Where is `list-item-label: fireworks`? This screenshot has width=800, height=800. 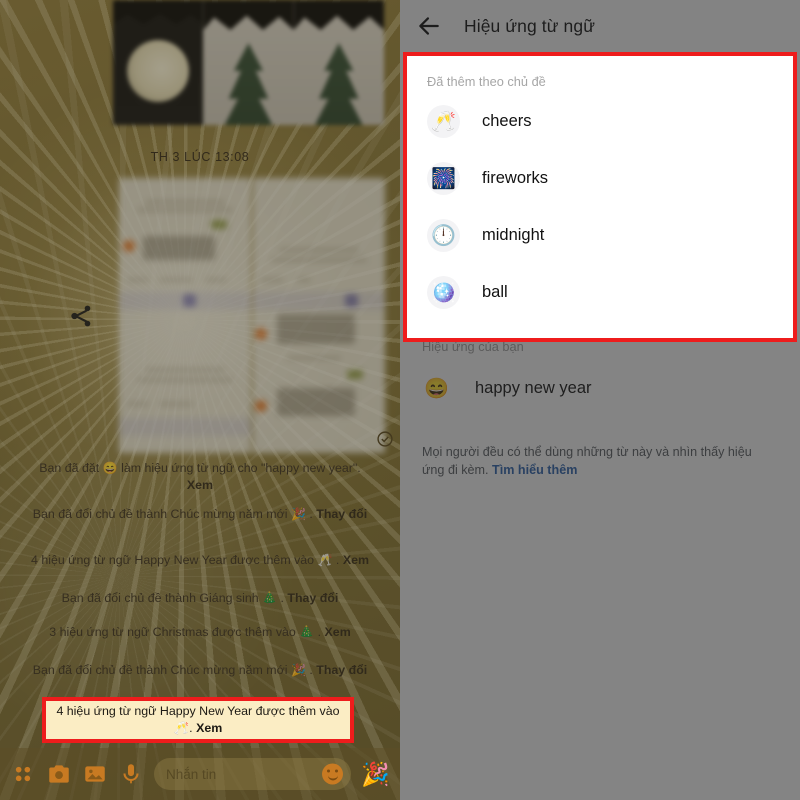
list-item-label: fireworks is located at coordinates (515, 178).